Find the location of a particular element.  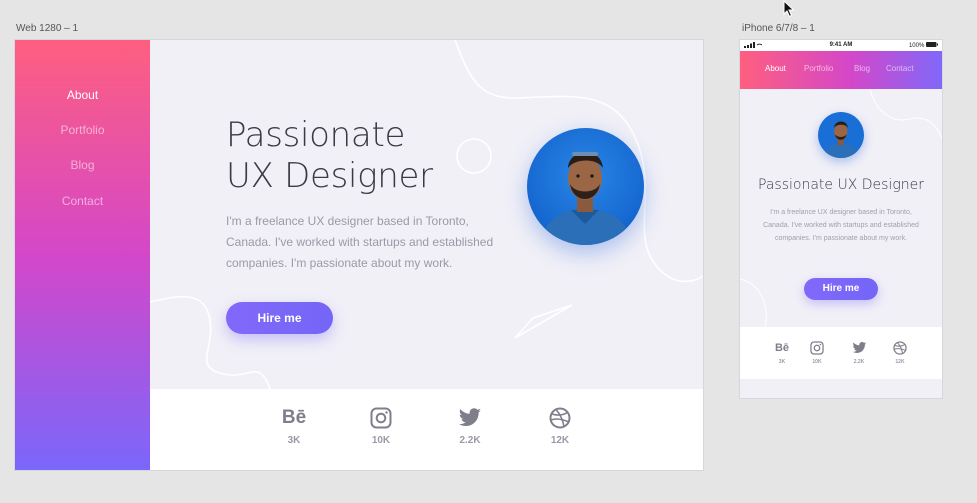

sidebar: About Portfolio Blog Contact is located at coordinates (82, 255).